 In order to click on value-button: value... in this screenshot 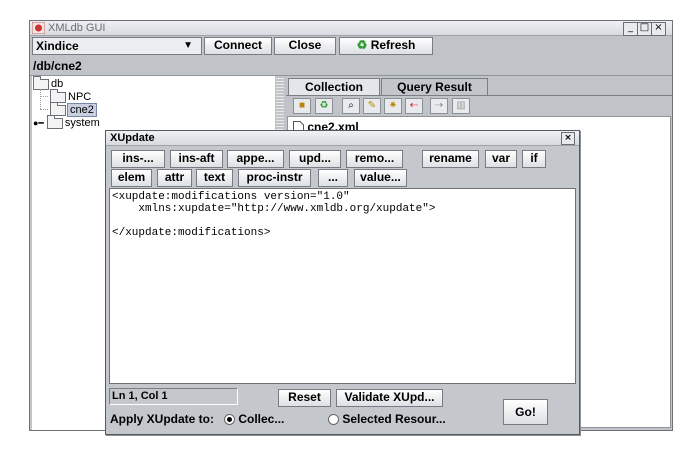, I will do `click(380, 178)`.